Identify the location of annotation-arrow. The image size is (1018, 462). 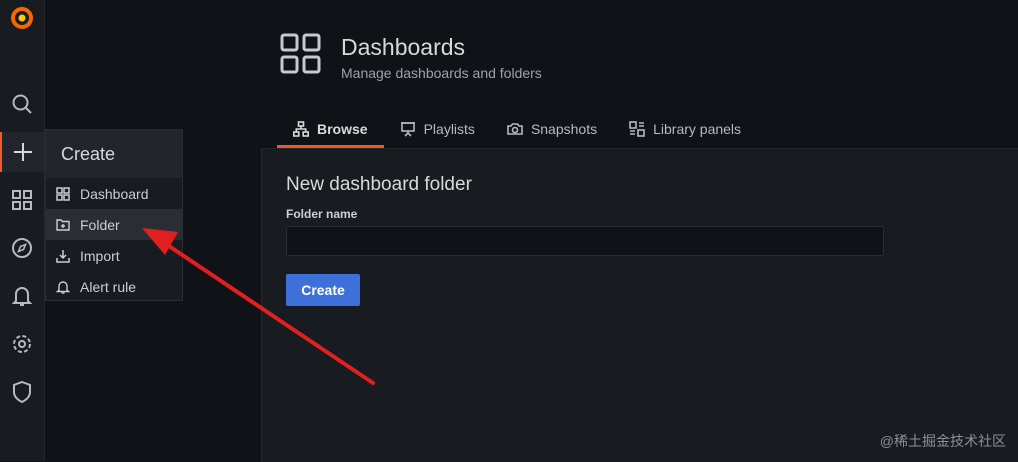
(258, 306).